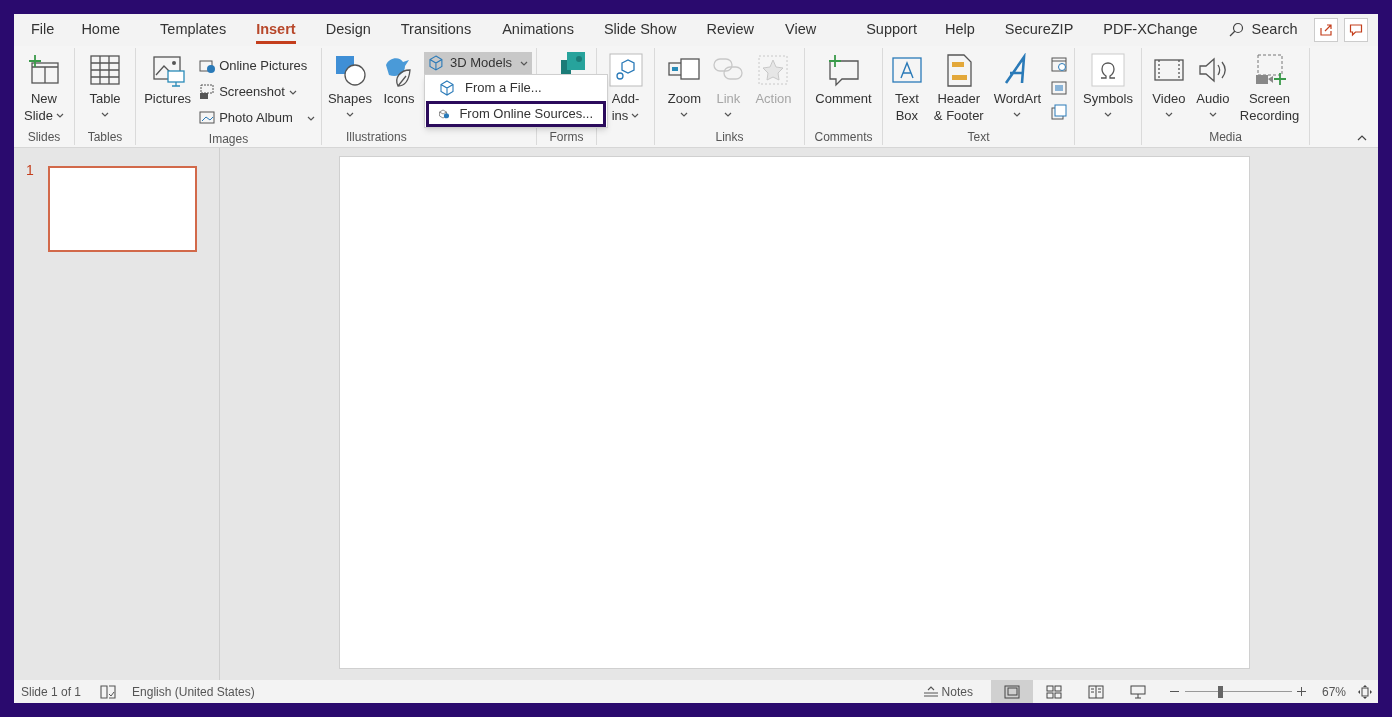  Describe the element at coordinates (843, 137) in the screenshot. I see `group-label: Comments` at that location.